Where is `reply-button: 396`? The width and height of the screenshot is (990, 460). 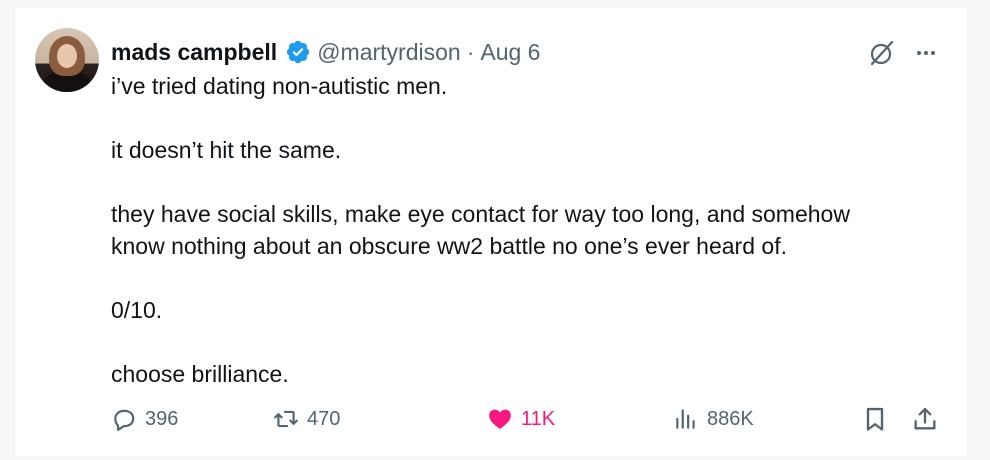 reply-button: 396 is located at coordinates (144, 419).